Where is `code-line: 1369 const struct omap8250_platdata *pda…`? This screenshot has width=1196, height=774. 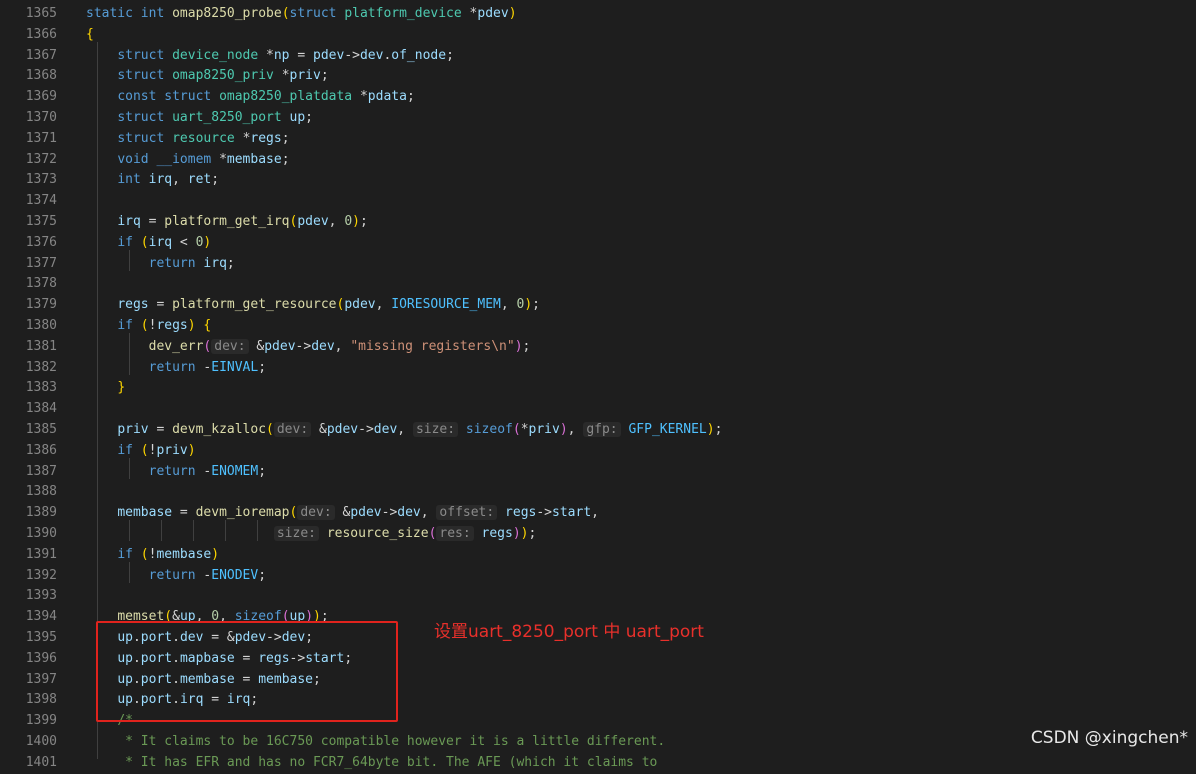 code-line: 1369 const struct omap8250_platdata *pda… is located at coordinates (598, 97).